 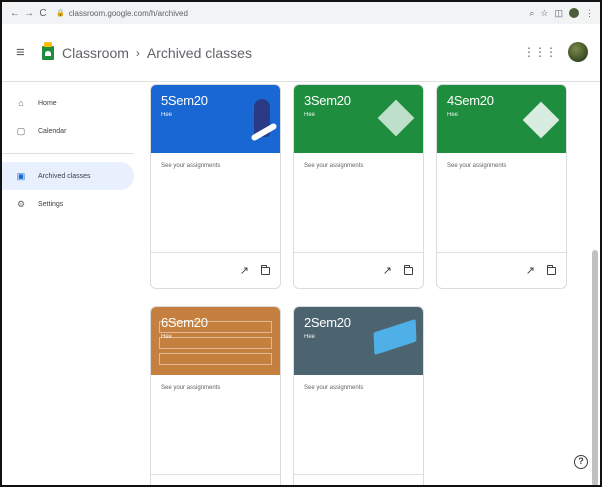 I want to click on sidebar-item-settings: ⚙ Settings, so click(x=68, y=204).